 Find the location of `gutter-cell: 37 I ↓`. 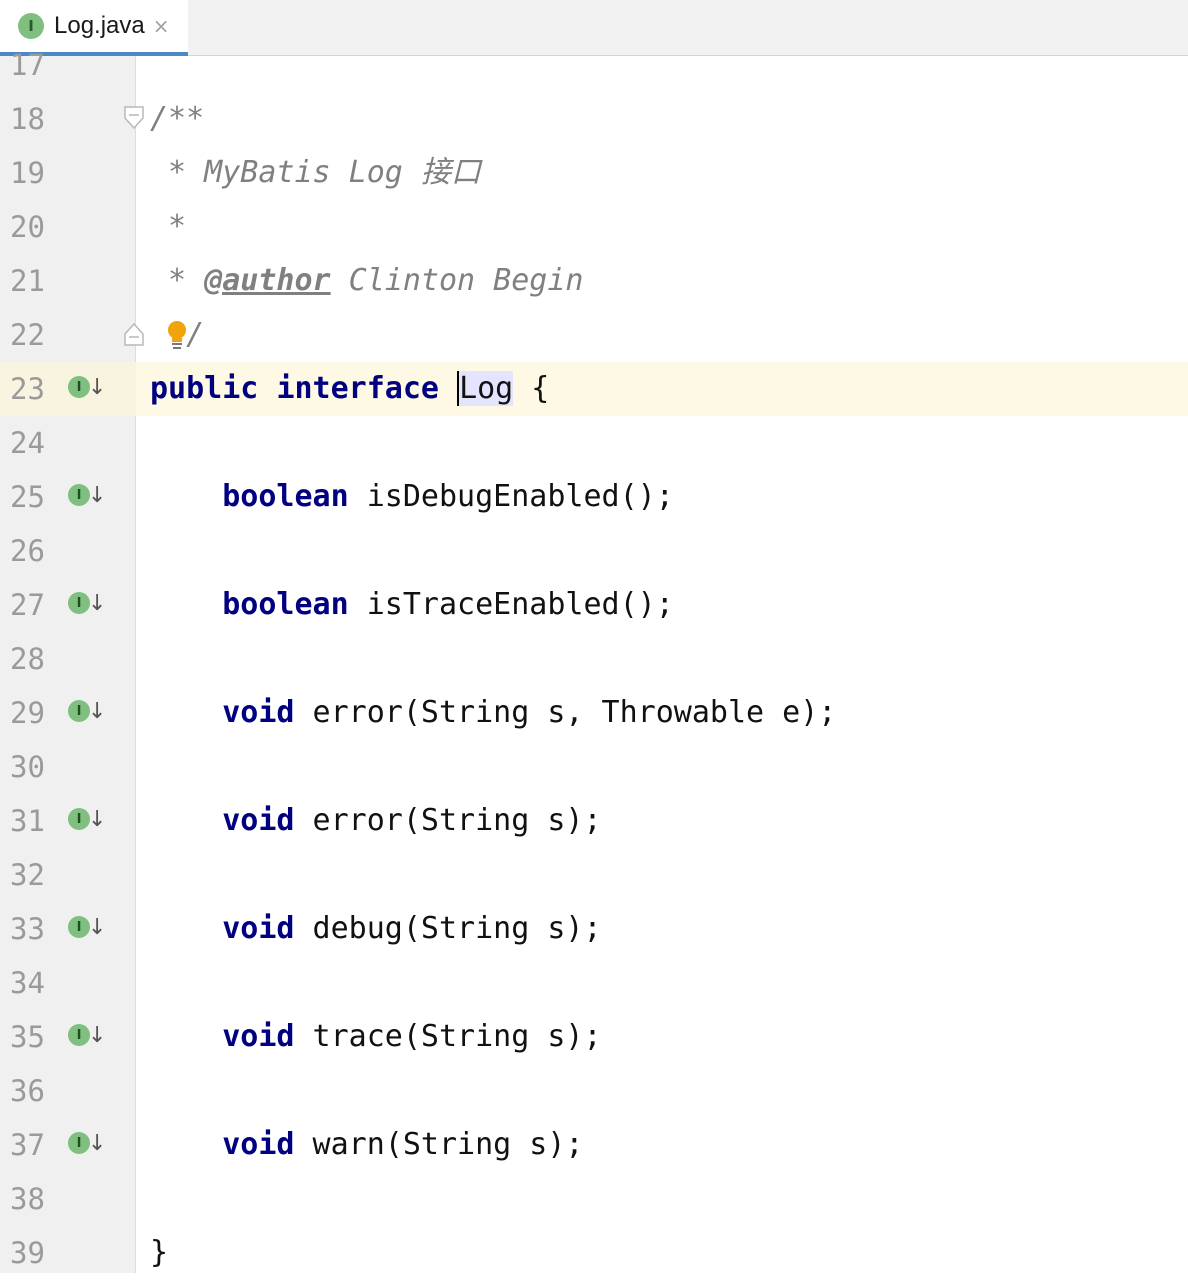

gutter-cell: 37 I ↓ is located at coordinates (68, 1145).